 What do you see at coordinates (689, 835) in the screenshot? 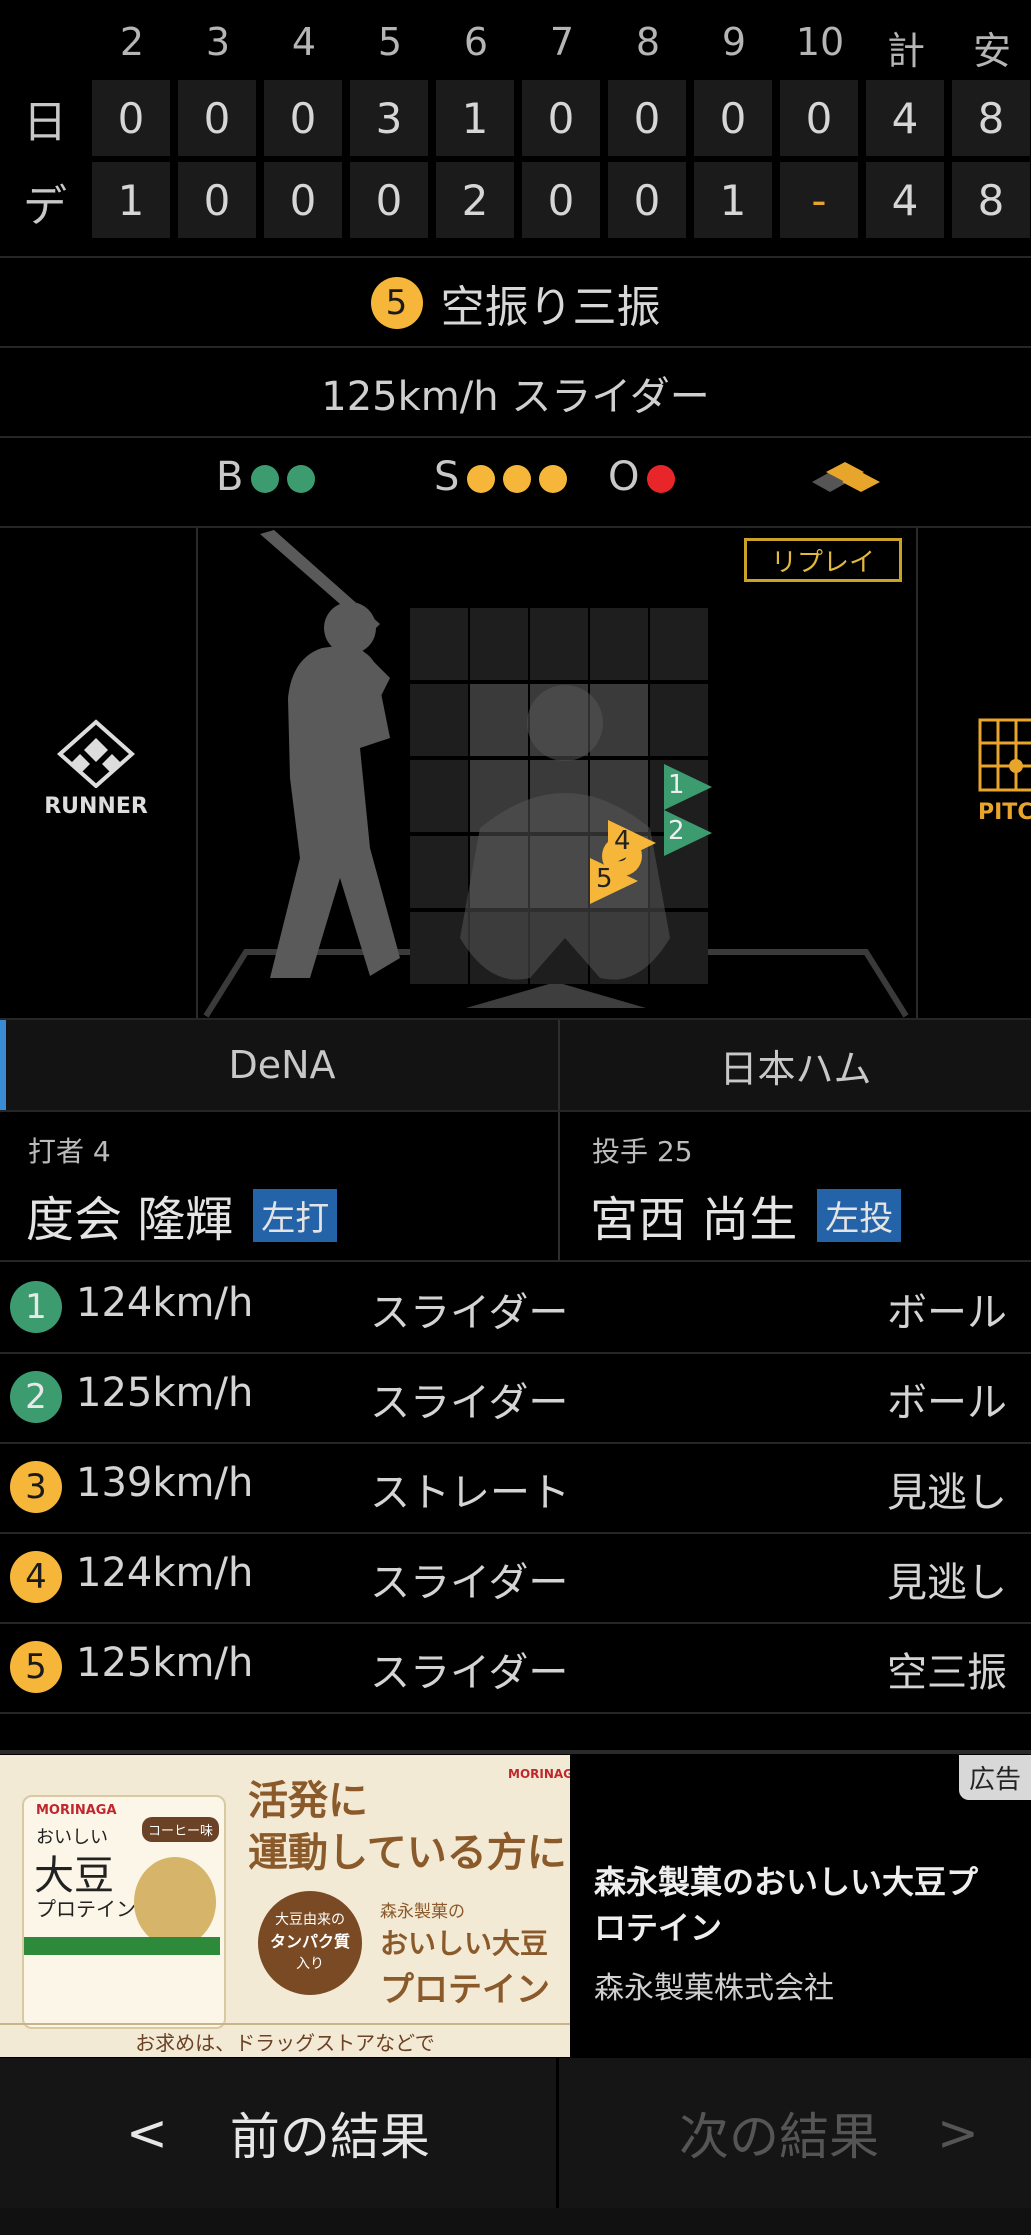
I see `pitch-marker-ball: 2` at bounding box center [689, 835].